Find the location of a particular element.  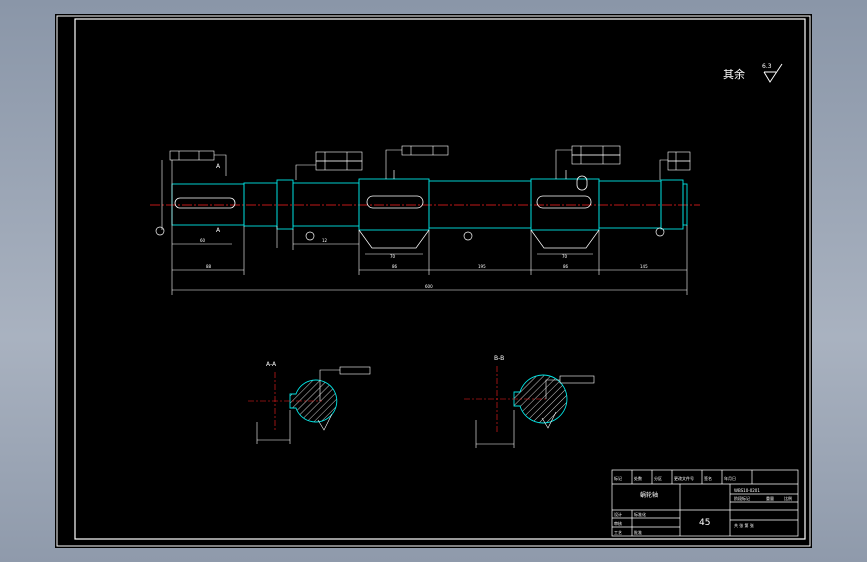

tb-label-process: 工艺 is located at coordinates (618, 532).